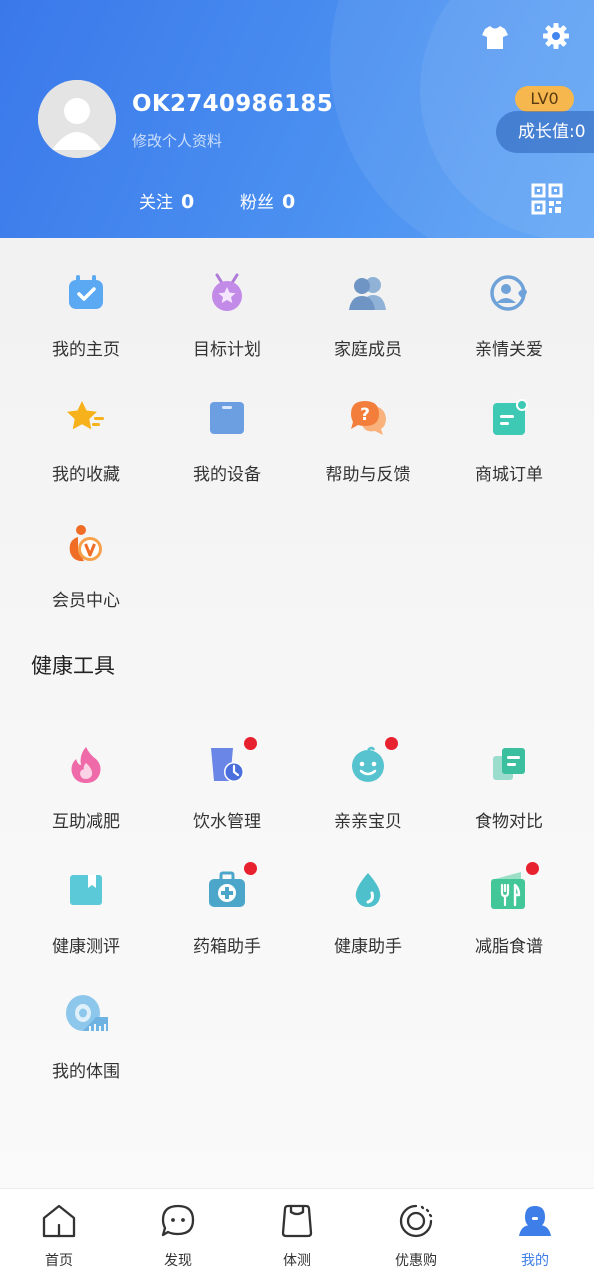 This screenshot has height=1280, width=594. What do you see at coordinates (227, 418) in the screenshot?
I see `device-icon` at bounding box center [227, 418].